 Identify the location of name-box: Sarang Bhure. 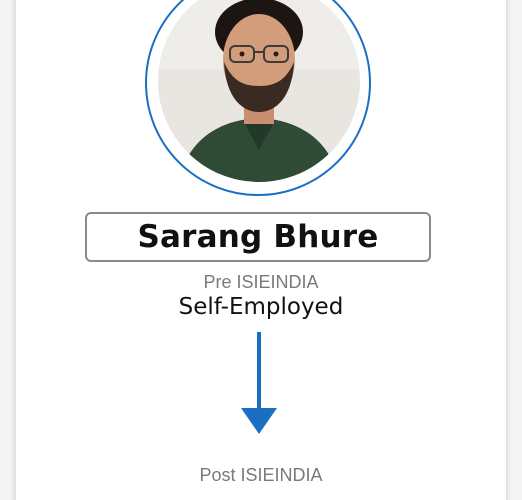
(258, 237).